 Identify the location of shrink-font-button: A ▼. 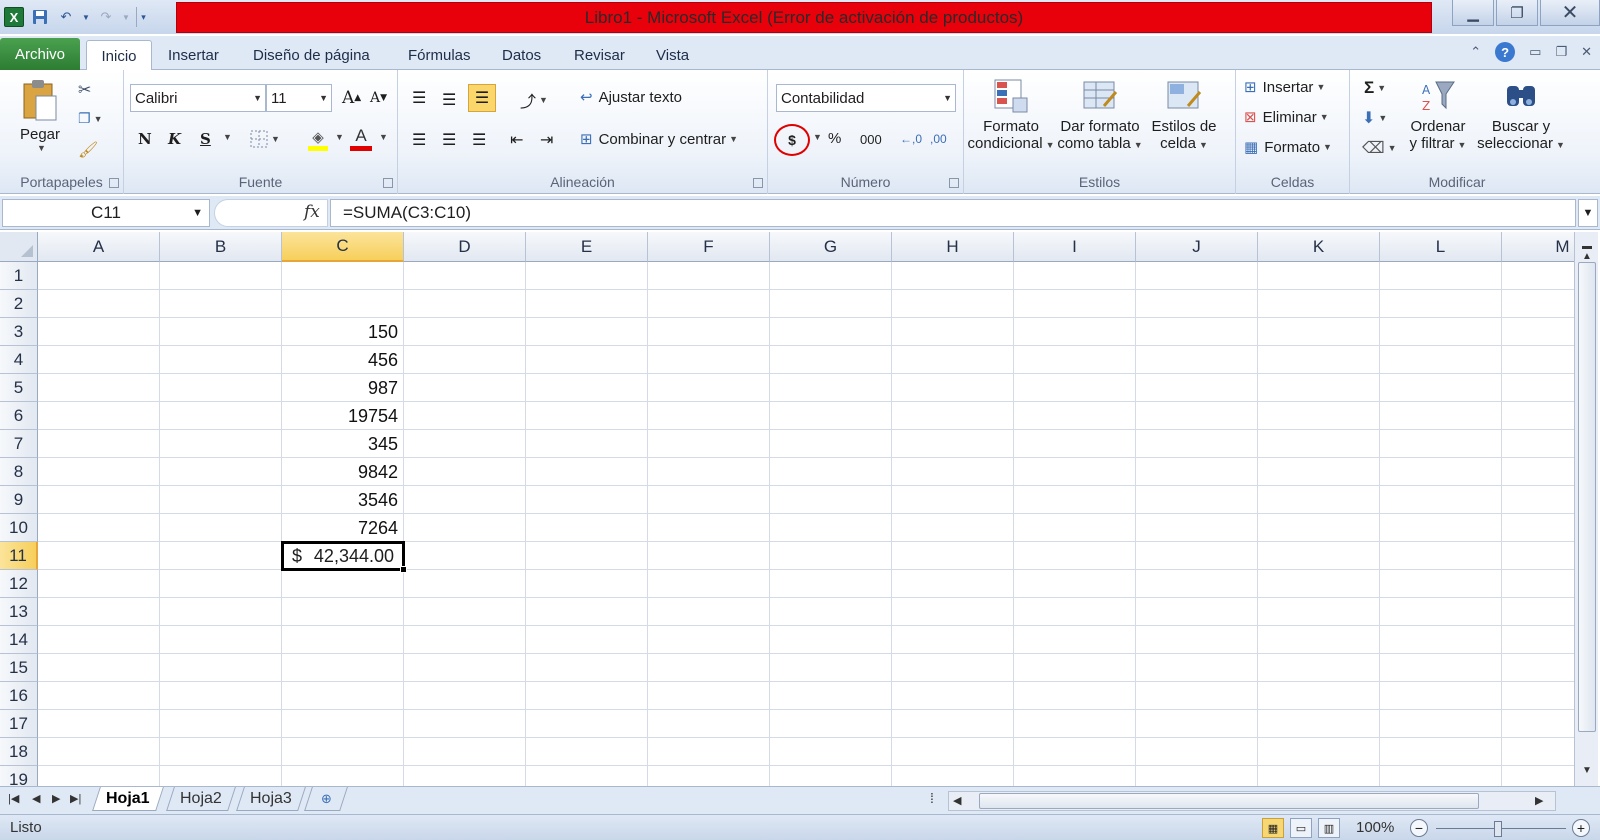
(378, 98).